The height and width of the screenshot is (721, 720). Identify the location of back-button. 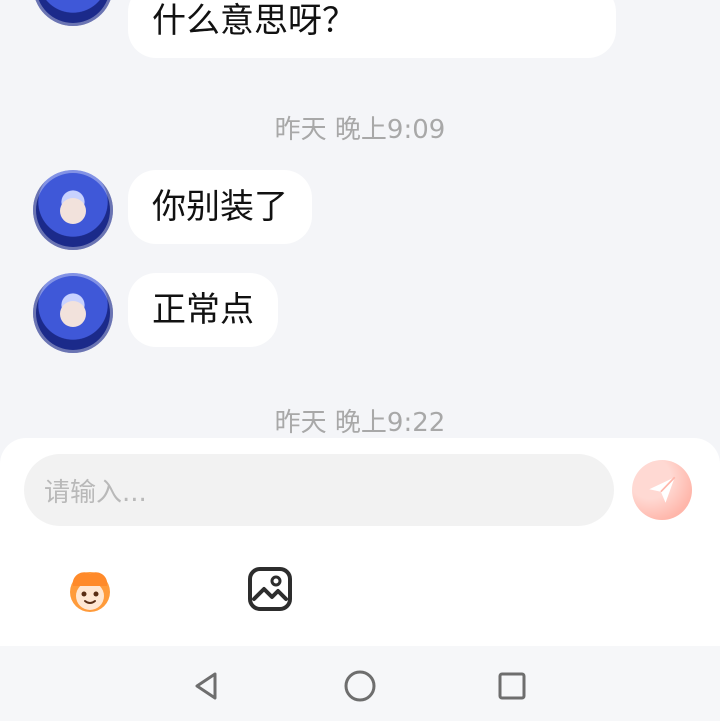
(206, 686).